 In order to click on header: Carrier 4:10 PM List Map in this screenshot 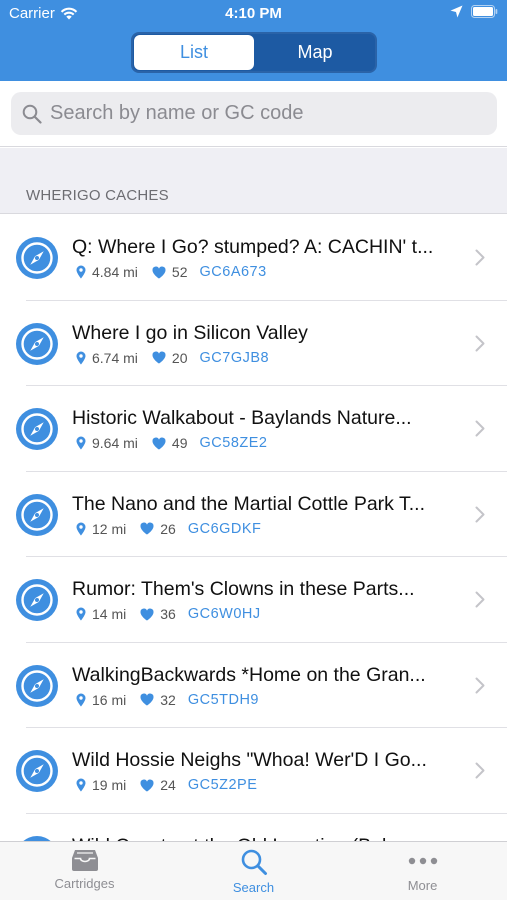, I will do `click(253, 40)`.